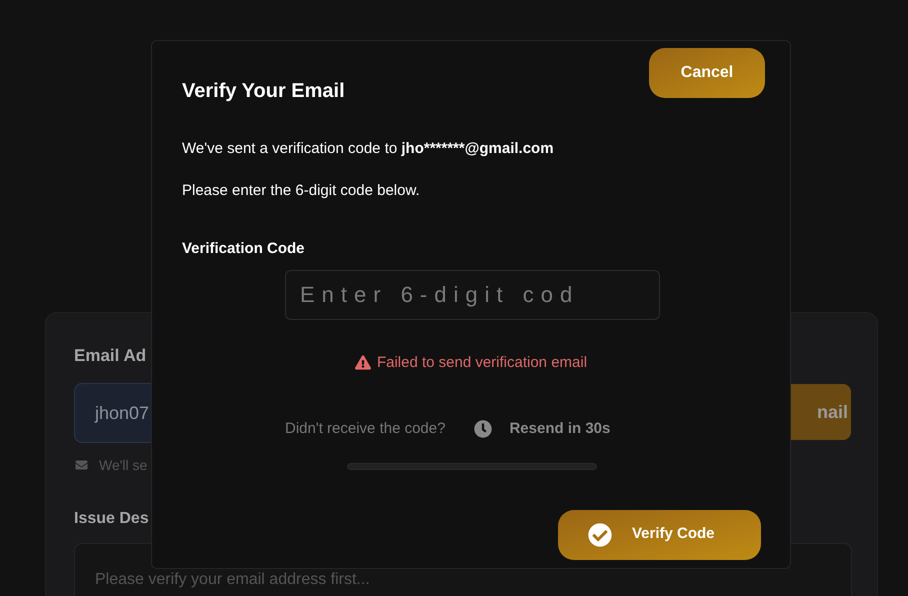 This screenshot has width=908, height=596. I want to click on sent-message: We've sent a verification code to jho*******@gmail.com, so click(368, 149).